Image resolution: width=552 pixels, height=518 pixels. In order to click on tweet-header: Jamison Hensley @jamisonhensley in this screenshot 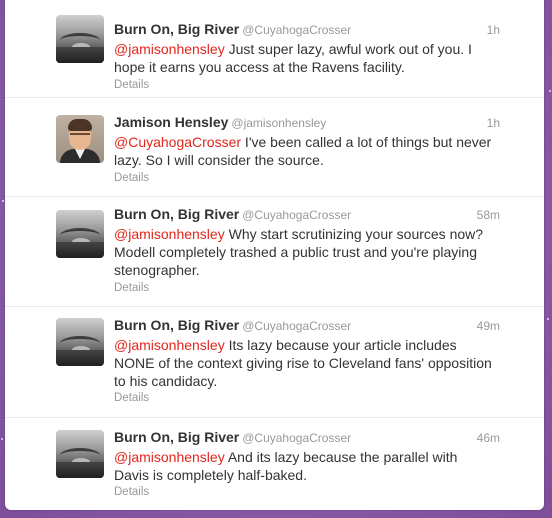, I will do `click(307, 123)`.